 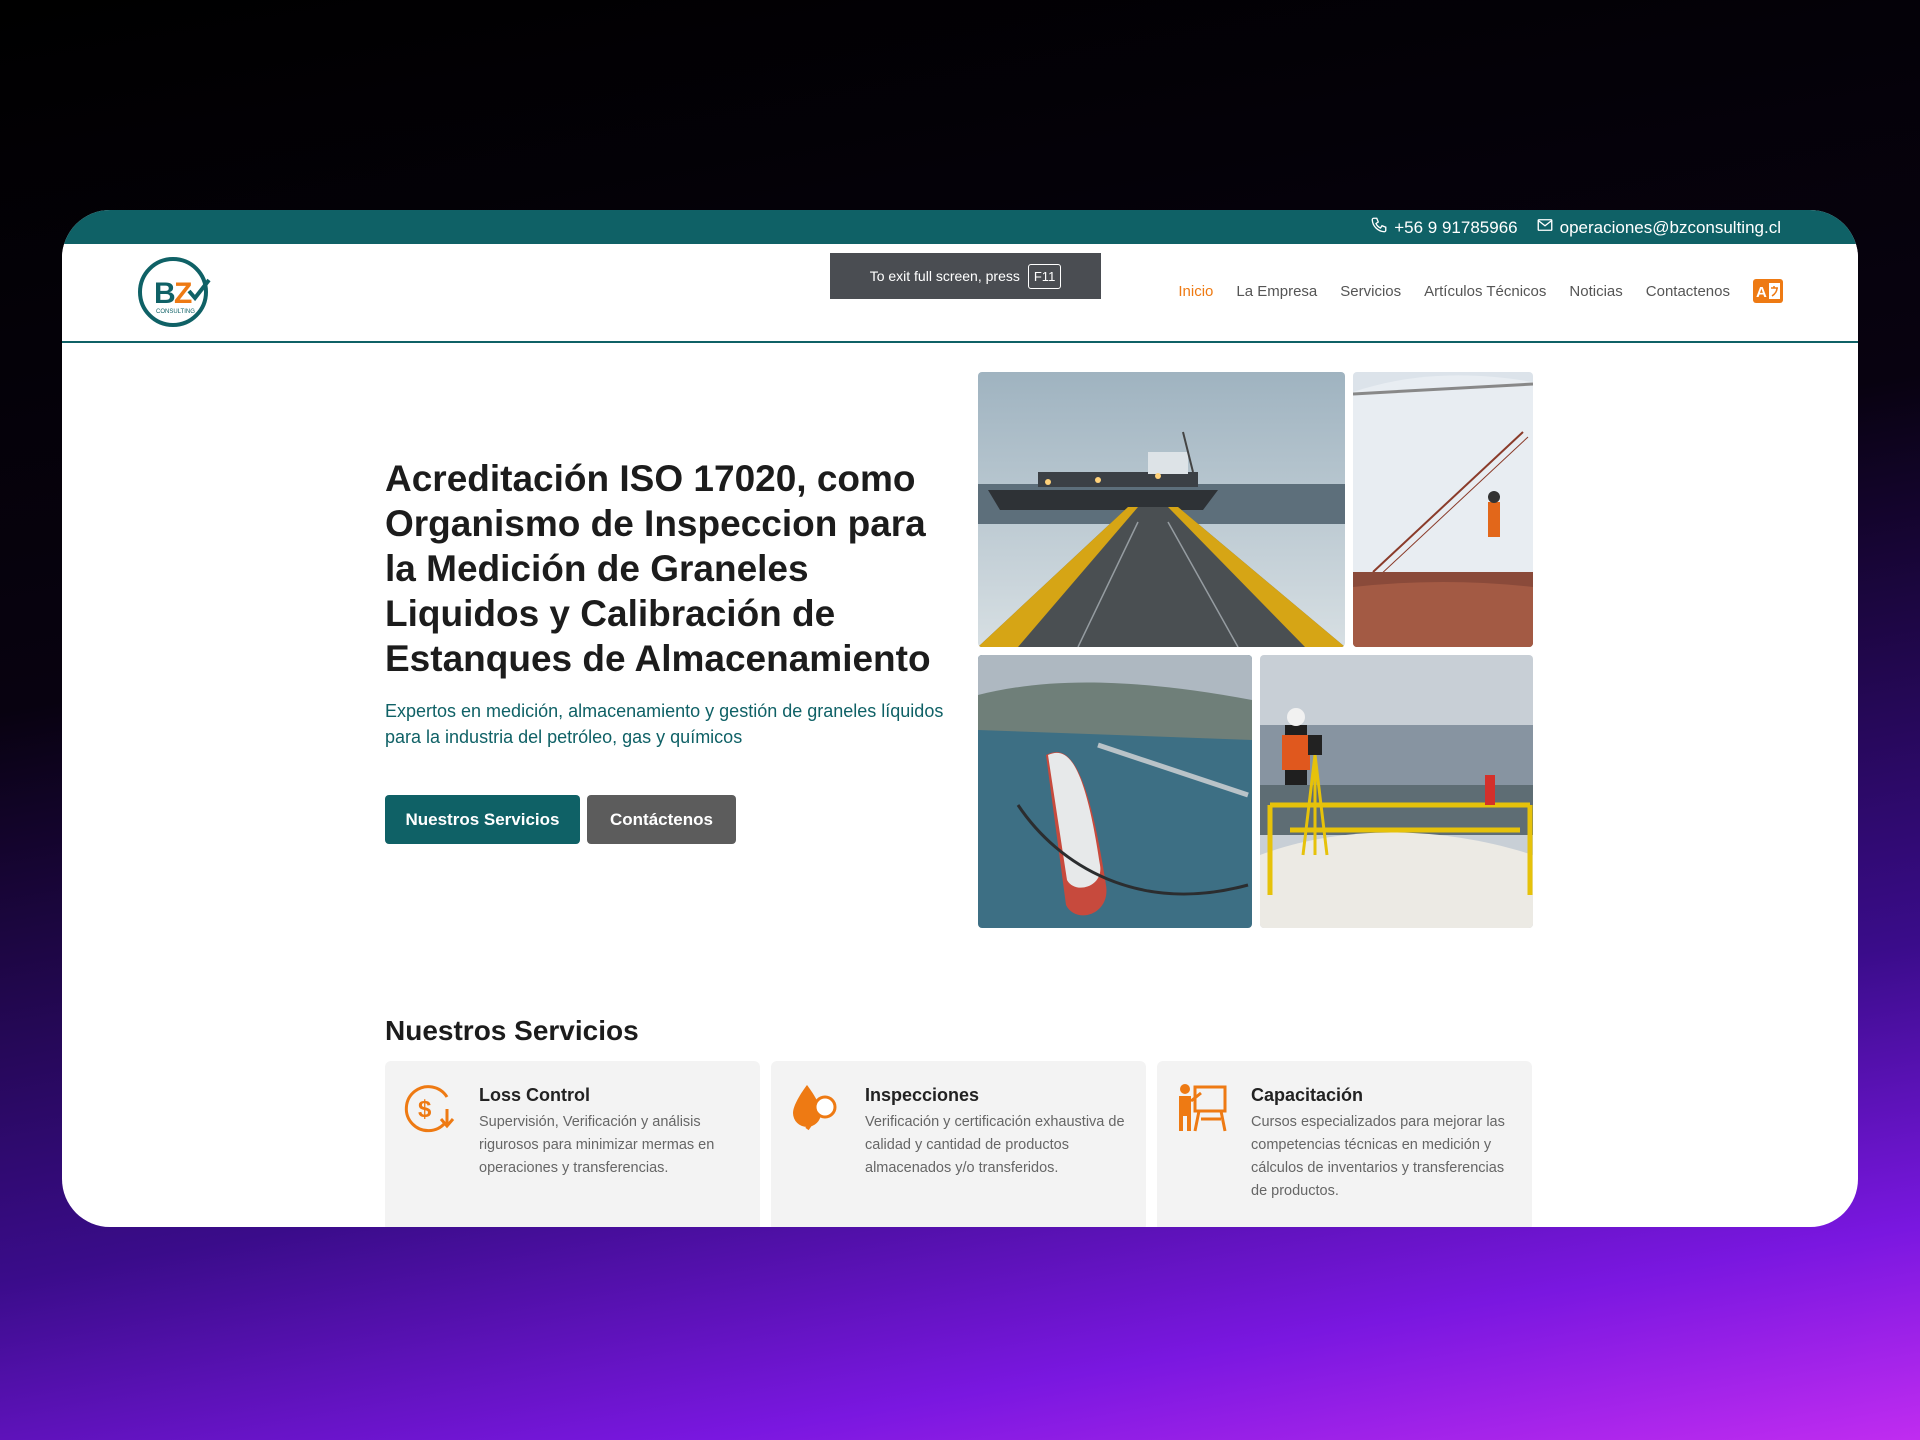 What do you see at coordinates (482, 819) in the screenshot?
I see `services-button: Nuestros Servicios` at bounding box center [482, 819].